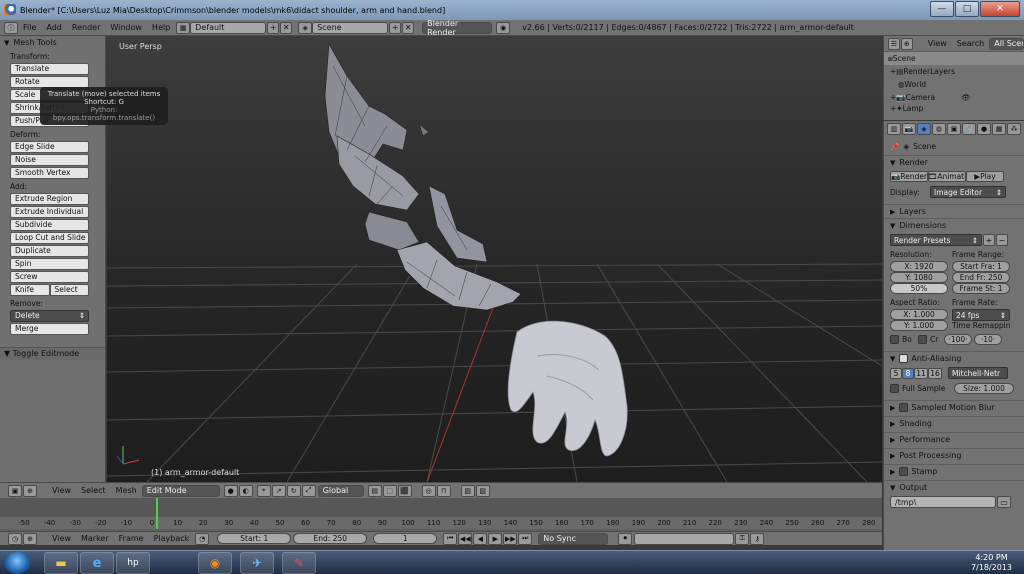 The width and height of the screenshot is (1024, 574). Describe the element at coordinates (52, 353) in the screenshot. I see `toggle-editmode-panel: ▼ Toggle Editmode` at that location.